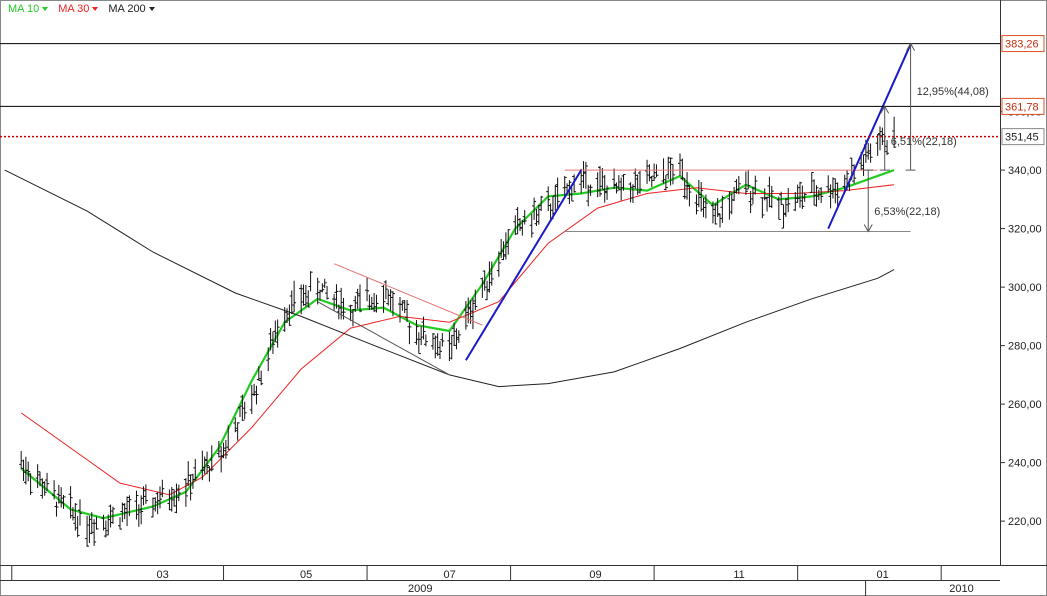 The width and height of the screenshot is (1047, 596). Describe the element at coordinates (306, 575) in the screenshot. I see `x-tick-label: 05` at that location.